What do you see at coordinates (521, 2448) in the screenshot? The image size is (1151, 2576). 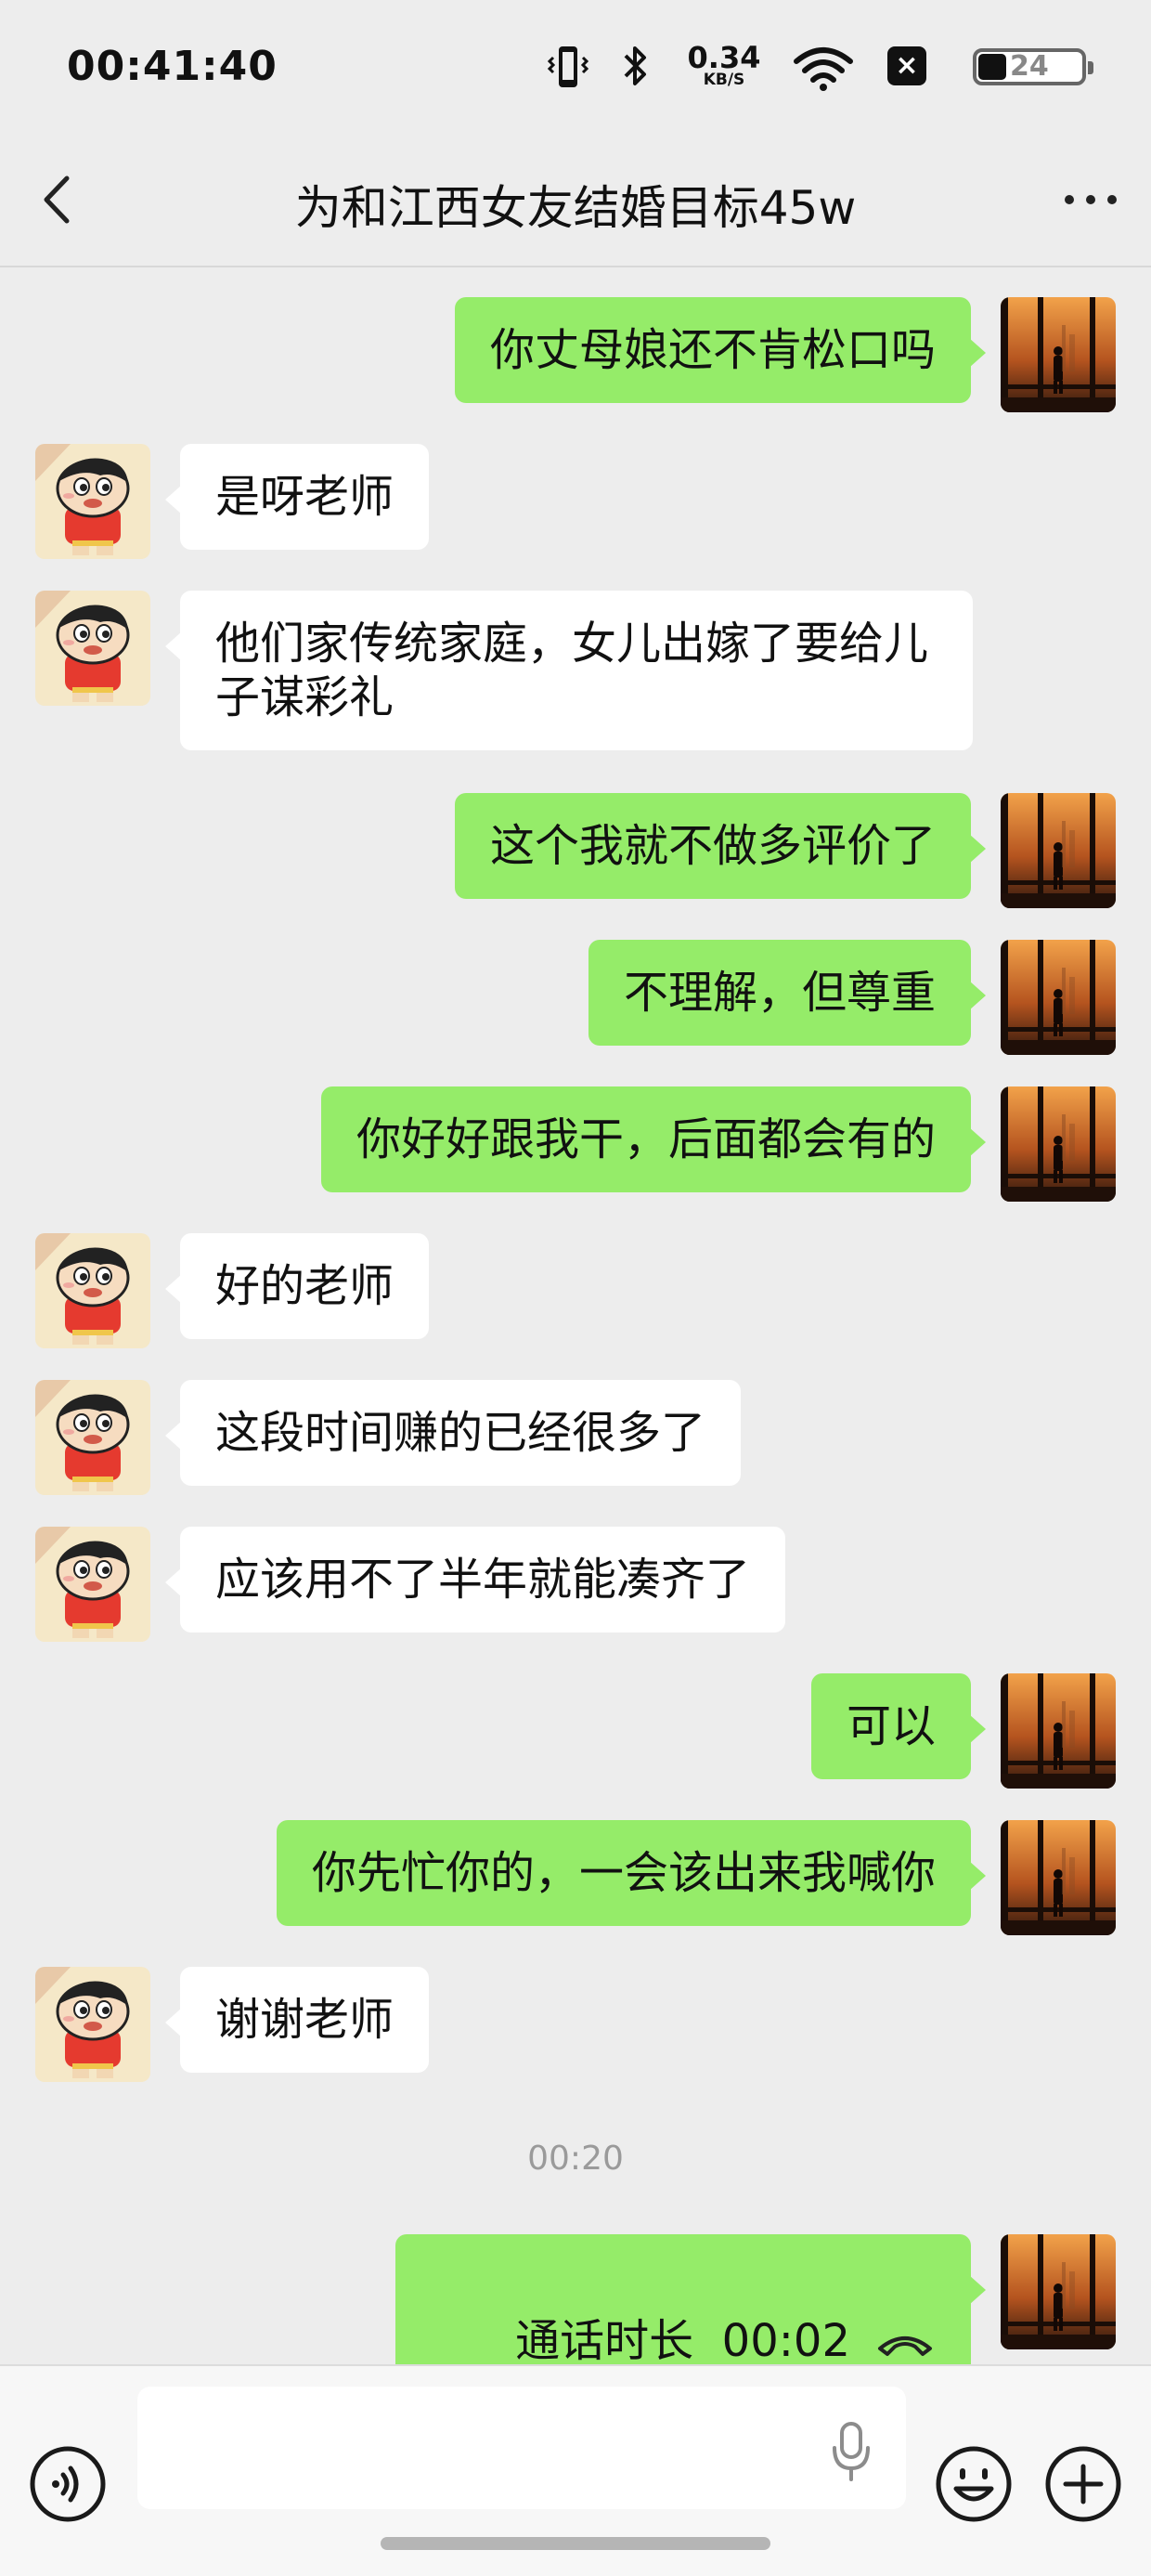 I see `message-text-input` at bounding box center [521, 2448].